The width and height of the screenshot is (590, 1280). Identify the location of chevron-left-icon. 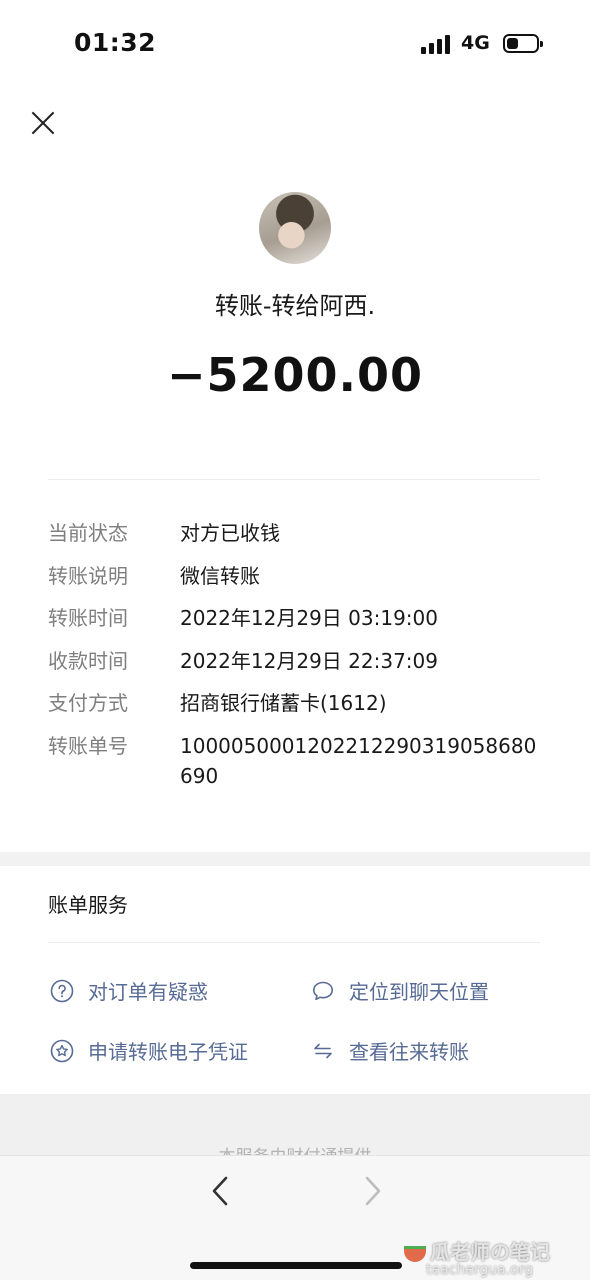
(220, 1191).